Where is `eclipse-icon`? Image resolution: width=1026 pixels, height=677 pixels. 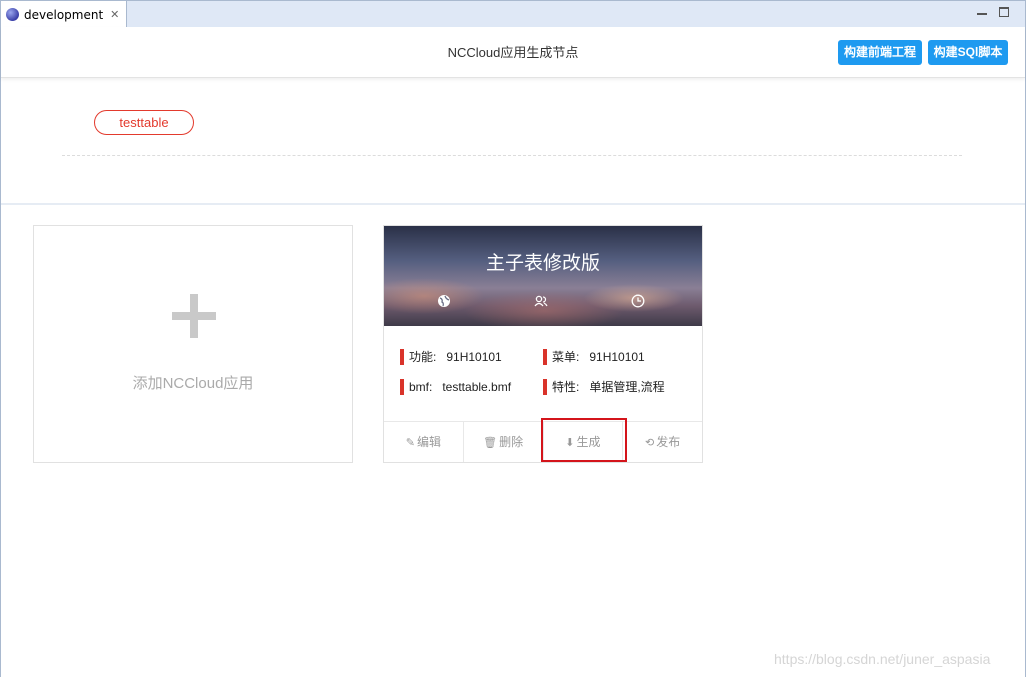
eclipse-icon is located at coordinates (12, 14).